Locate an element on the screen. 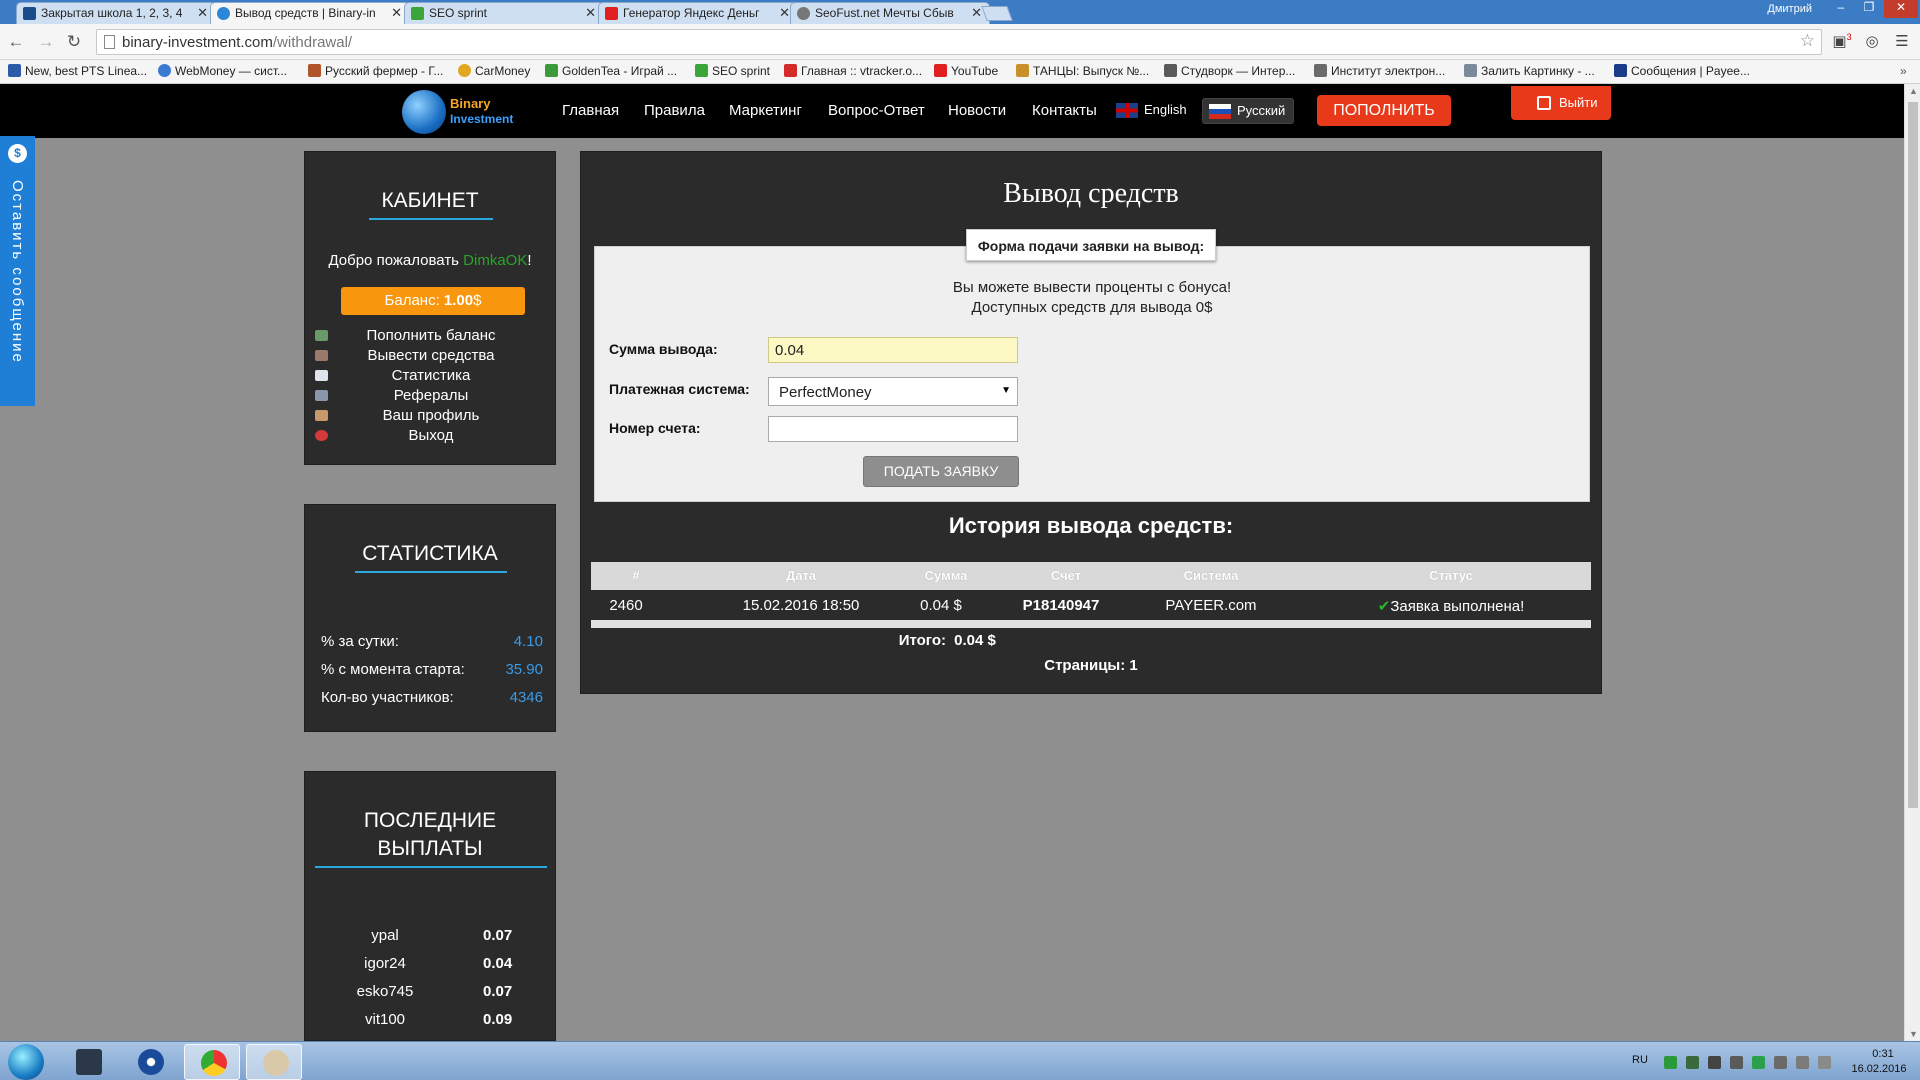 The height and width of the screenshot is (1080, 1920). stat-row: % за сутки: 4.10 is located at coordinates (432, 641).